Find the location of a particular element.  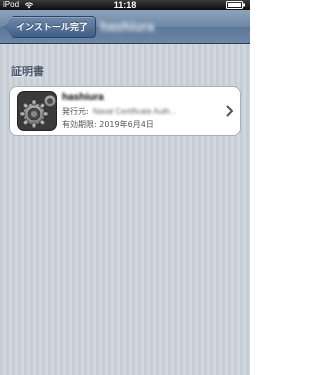

section-header: 証明書 is located at coordinates (27, 71).